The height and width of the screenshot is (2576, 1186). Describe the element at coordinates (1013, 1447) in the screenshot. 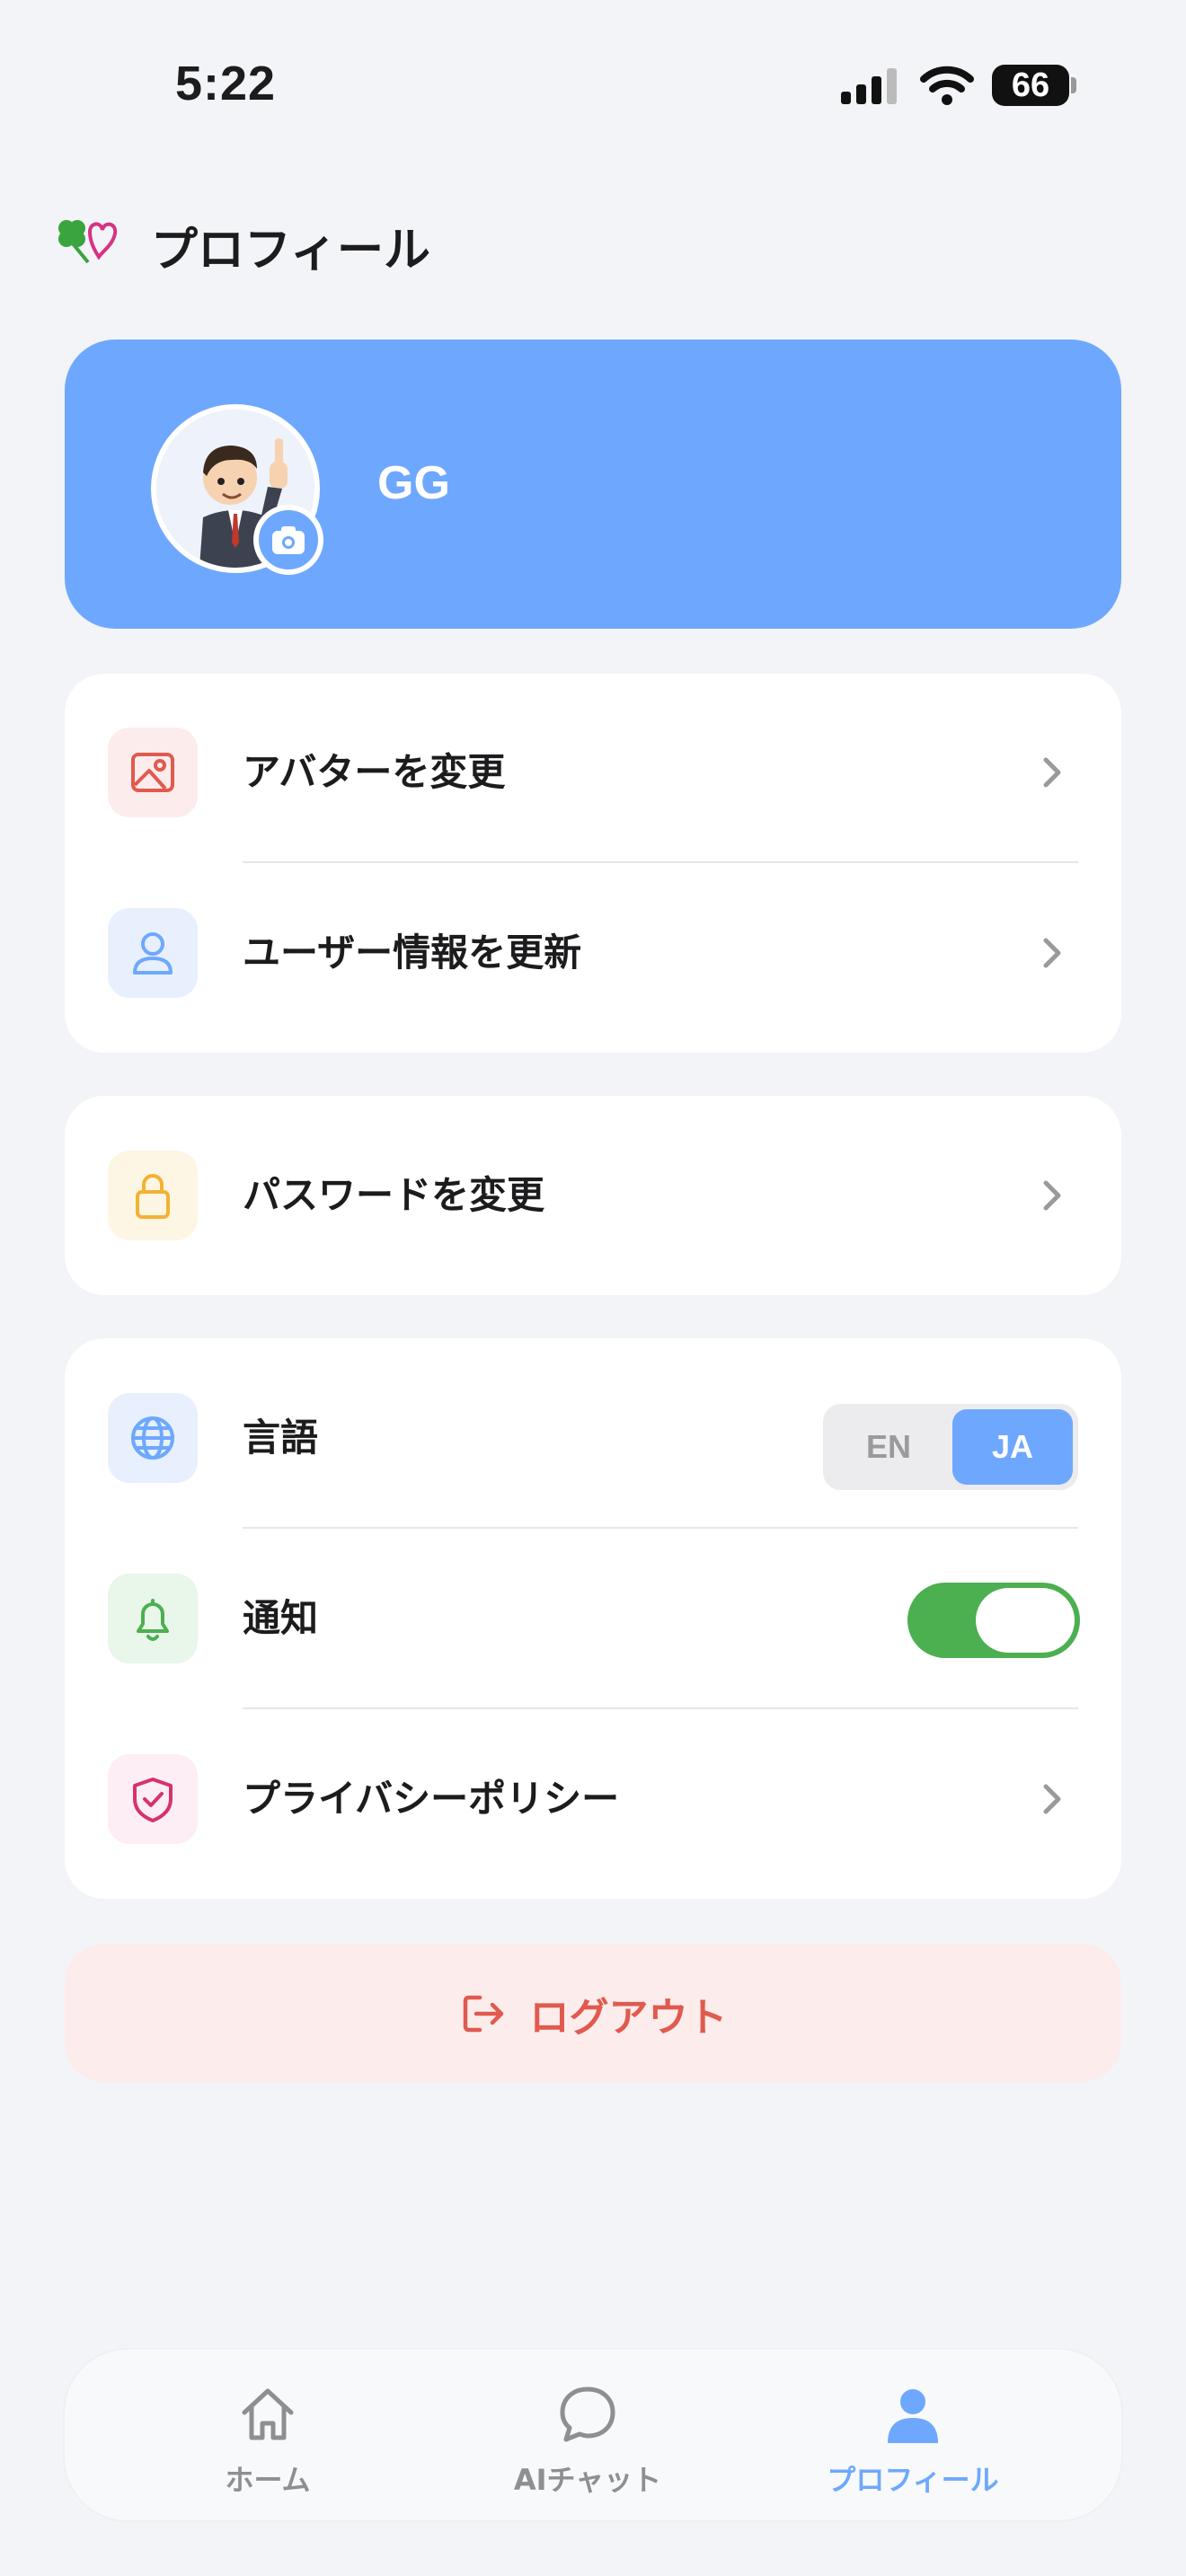

I see `language-option-ja: JA` at that location.